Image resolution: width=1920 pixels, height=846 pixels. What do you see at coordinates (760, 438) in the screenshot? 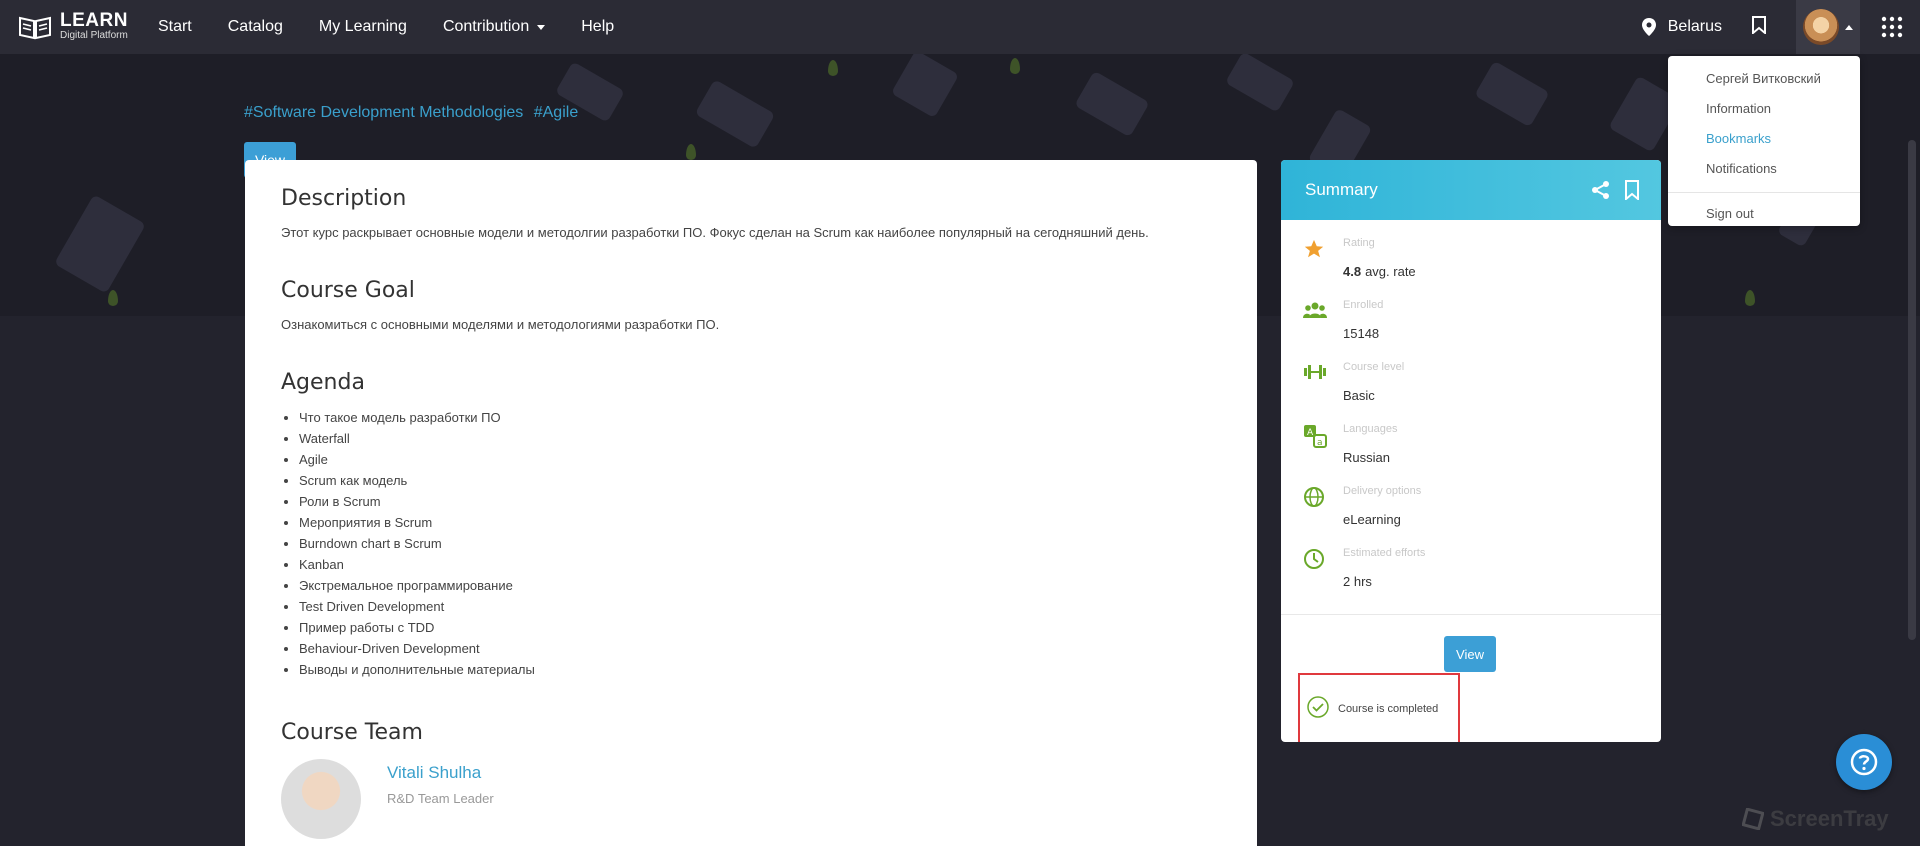
I see `list-item: Waterfall` at bounding box center [760, 438].